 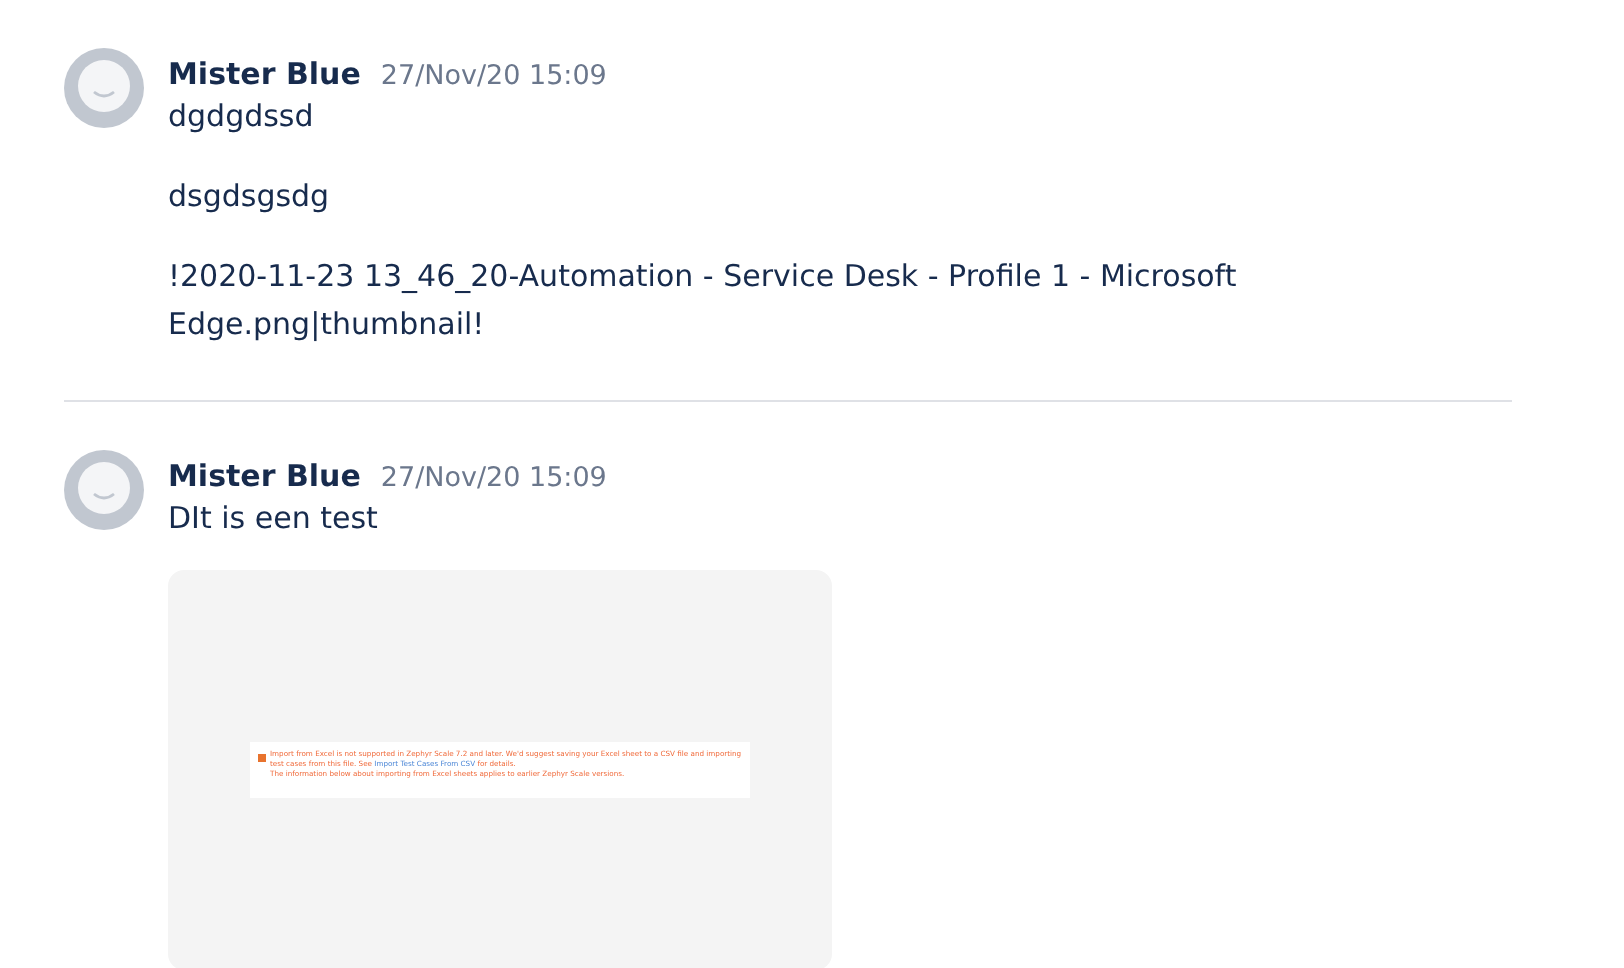 I want to click on warning-icon, so click(x=262, y=758).